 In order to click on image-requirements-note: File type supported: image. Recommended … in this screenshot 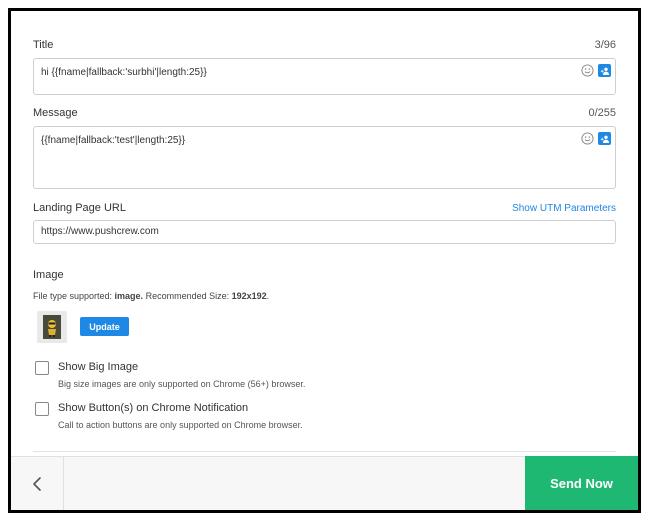, I will do `click(151, 296)`.